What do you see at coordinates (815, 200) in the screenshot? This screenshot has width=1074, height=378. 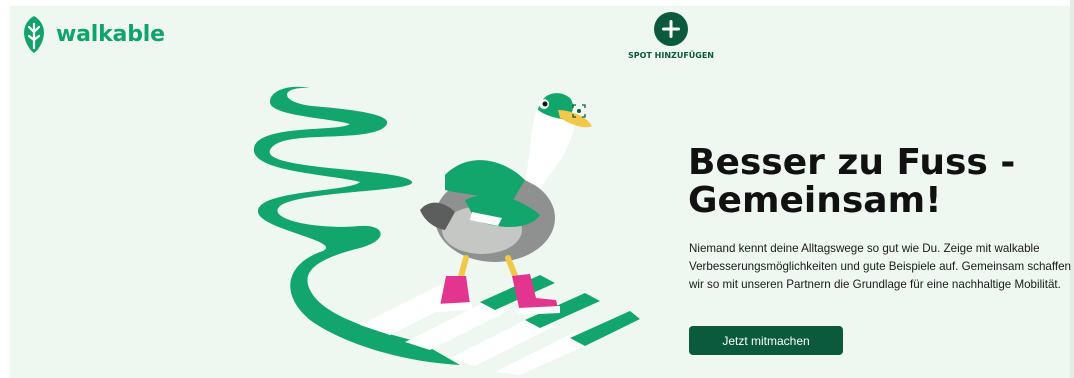 I see `hero-title-line2: Gemeinsam!` at bounding box center [815, 200].